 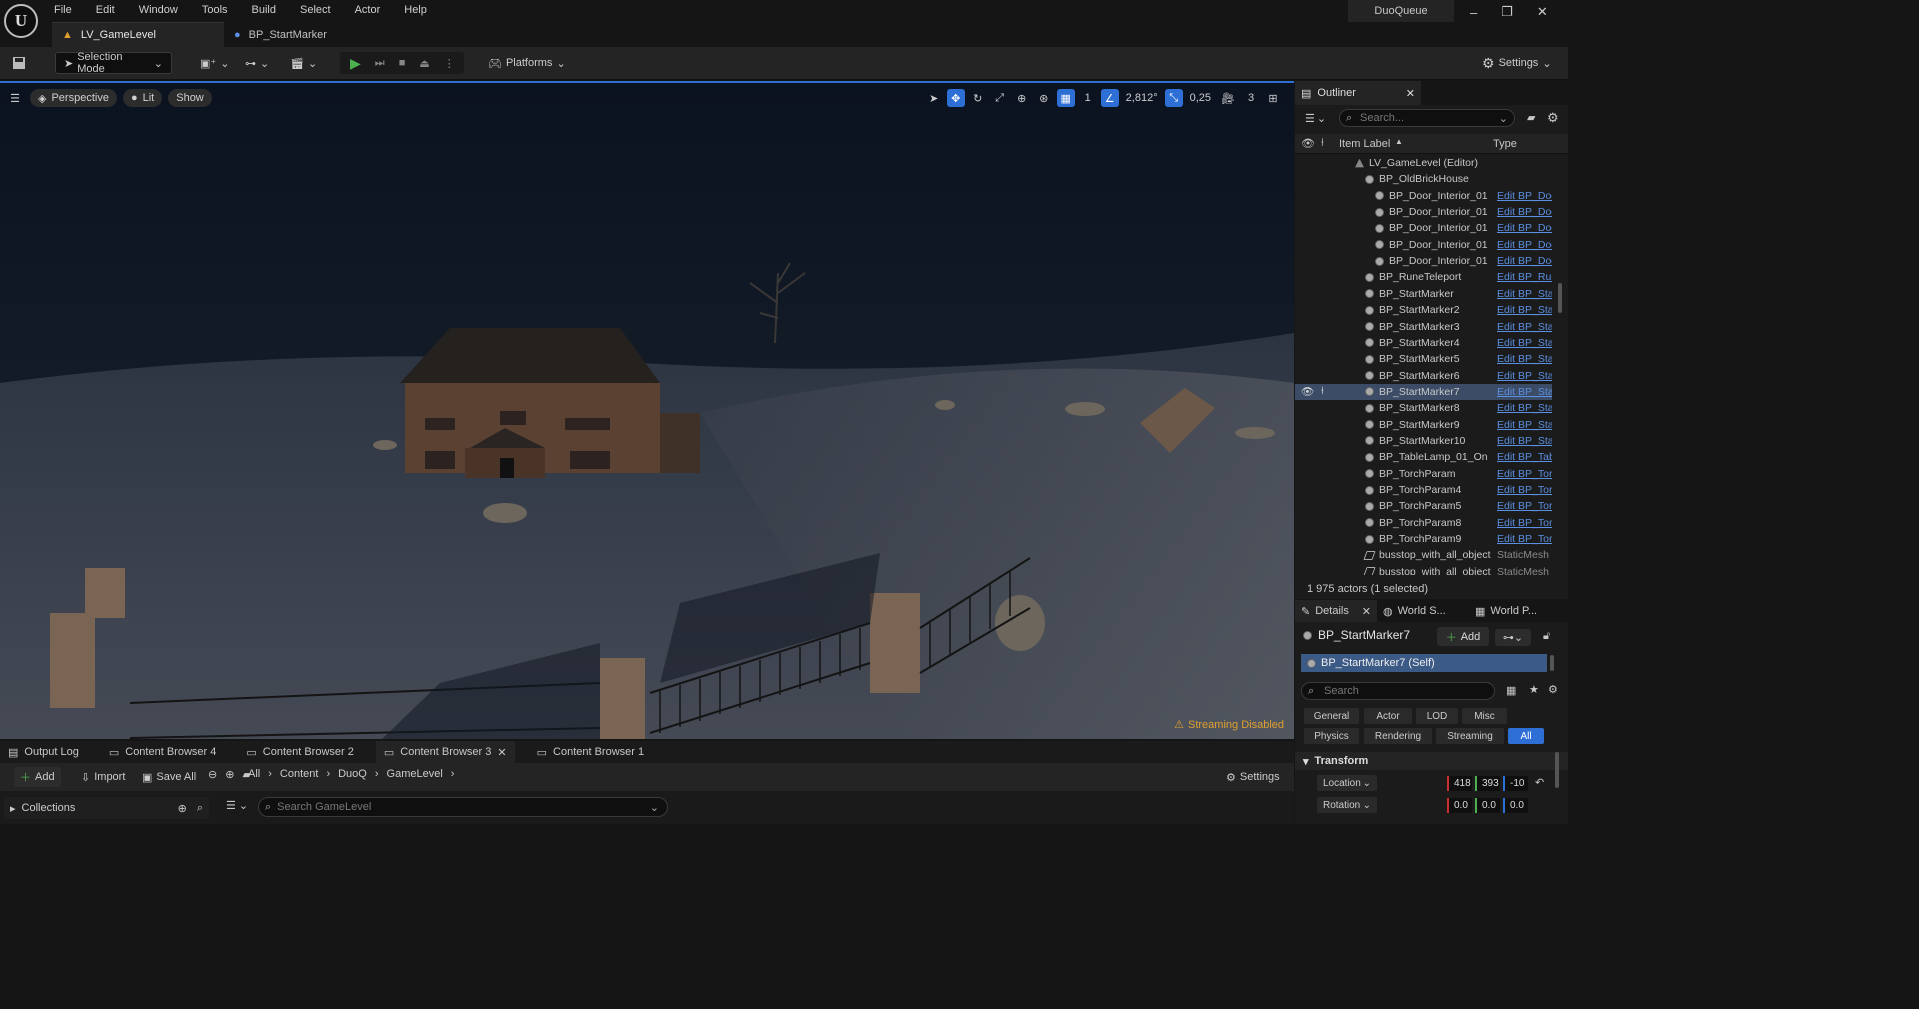 What do you see at coordinates (1560, 298) in the screenshot?
I see `outliner-scrollbar` at bounding box center [1560, 298].